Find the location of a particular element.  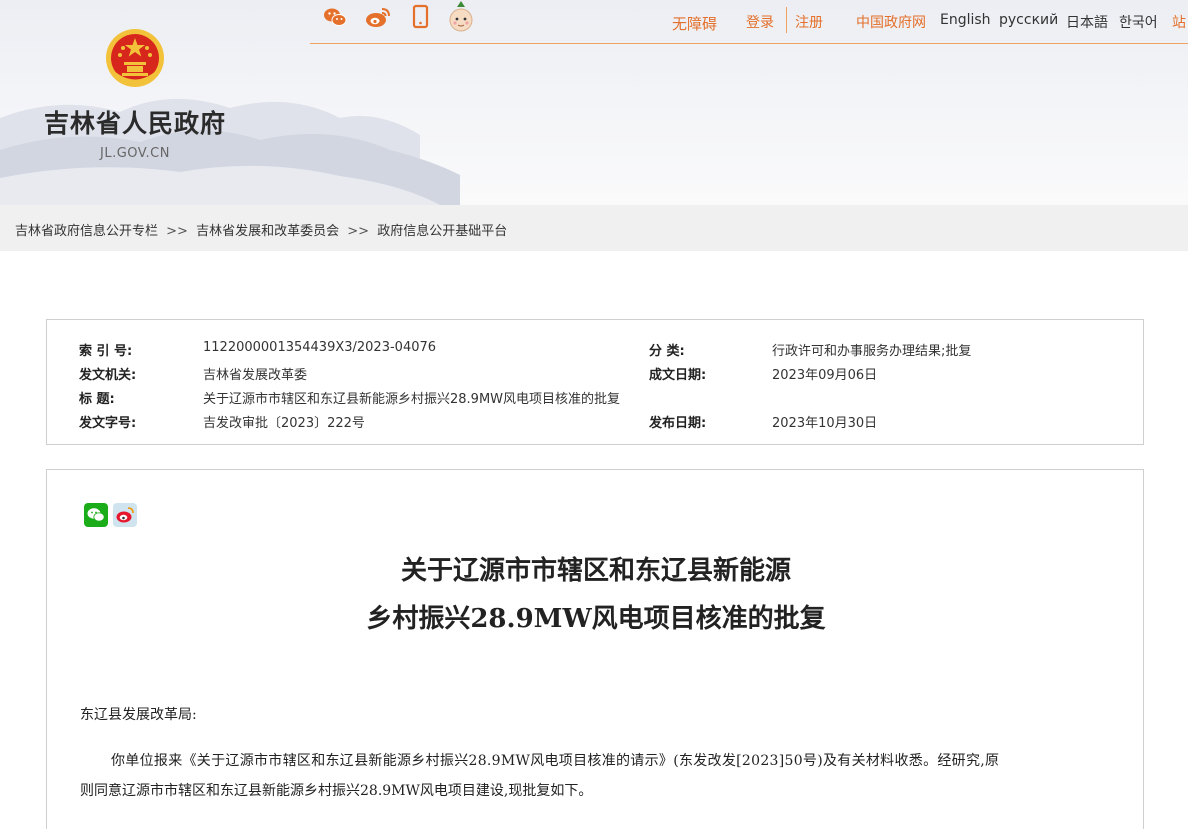

index-value: 1122000001354439X3/2023-04076 is located at coordinates (320, 347).